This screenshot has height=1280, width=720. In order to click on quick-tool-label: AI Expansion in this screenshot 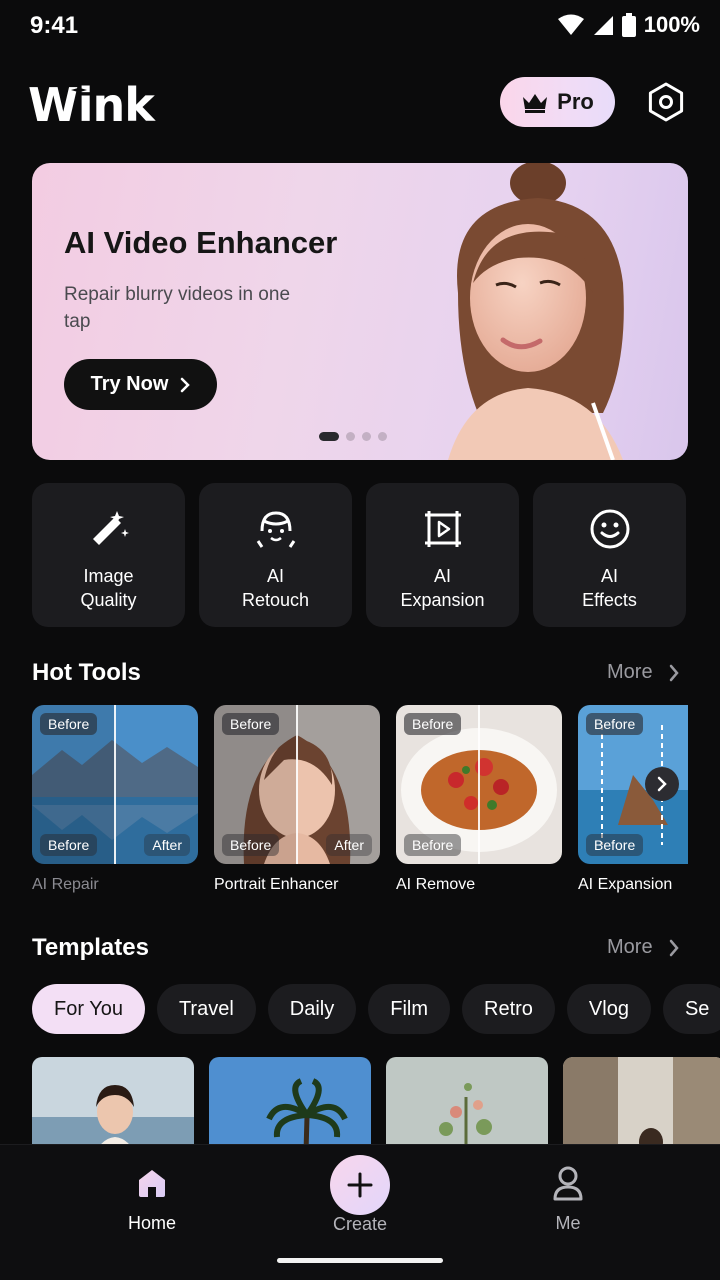, I will do `click(442, 588)`.